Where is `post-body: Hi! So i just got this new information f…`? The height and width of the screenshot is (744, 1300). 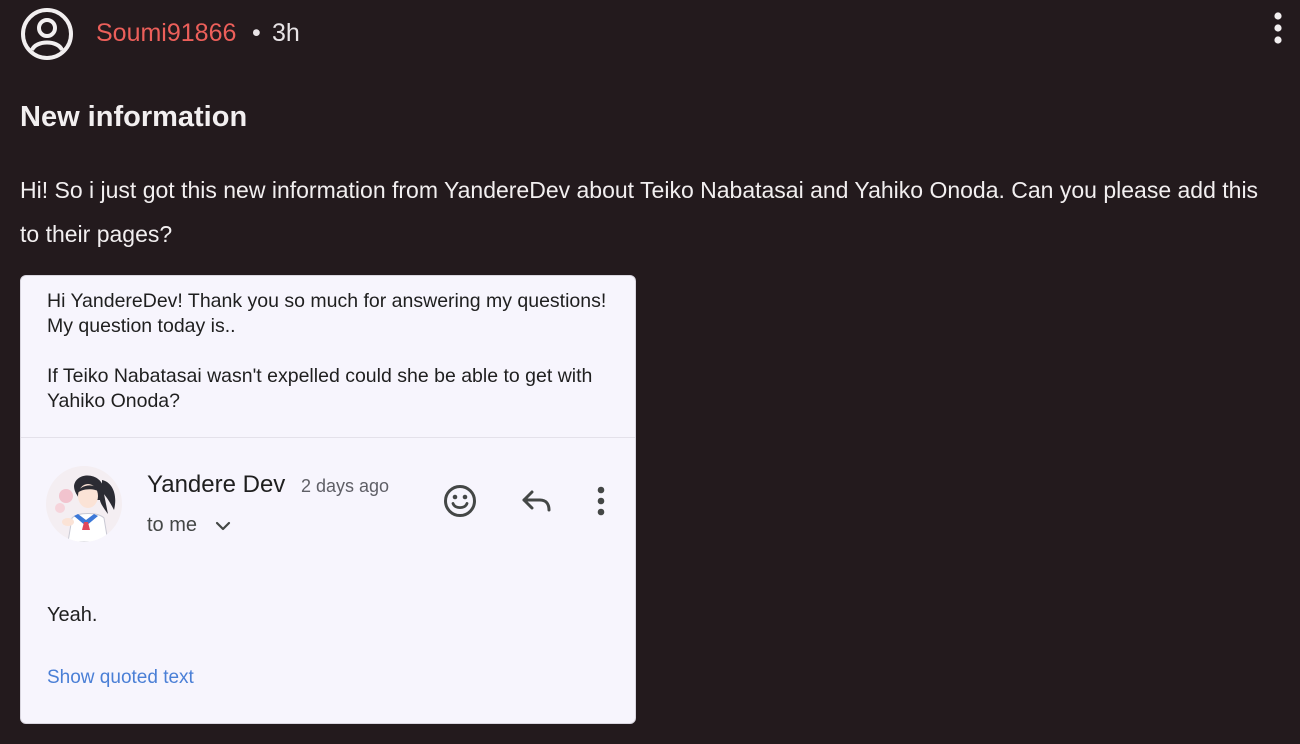 post-body: Hi! So i just got this new information f… is located at coordinates (639, 212).